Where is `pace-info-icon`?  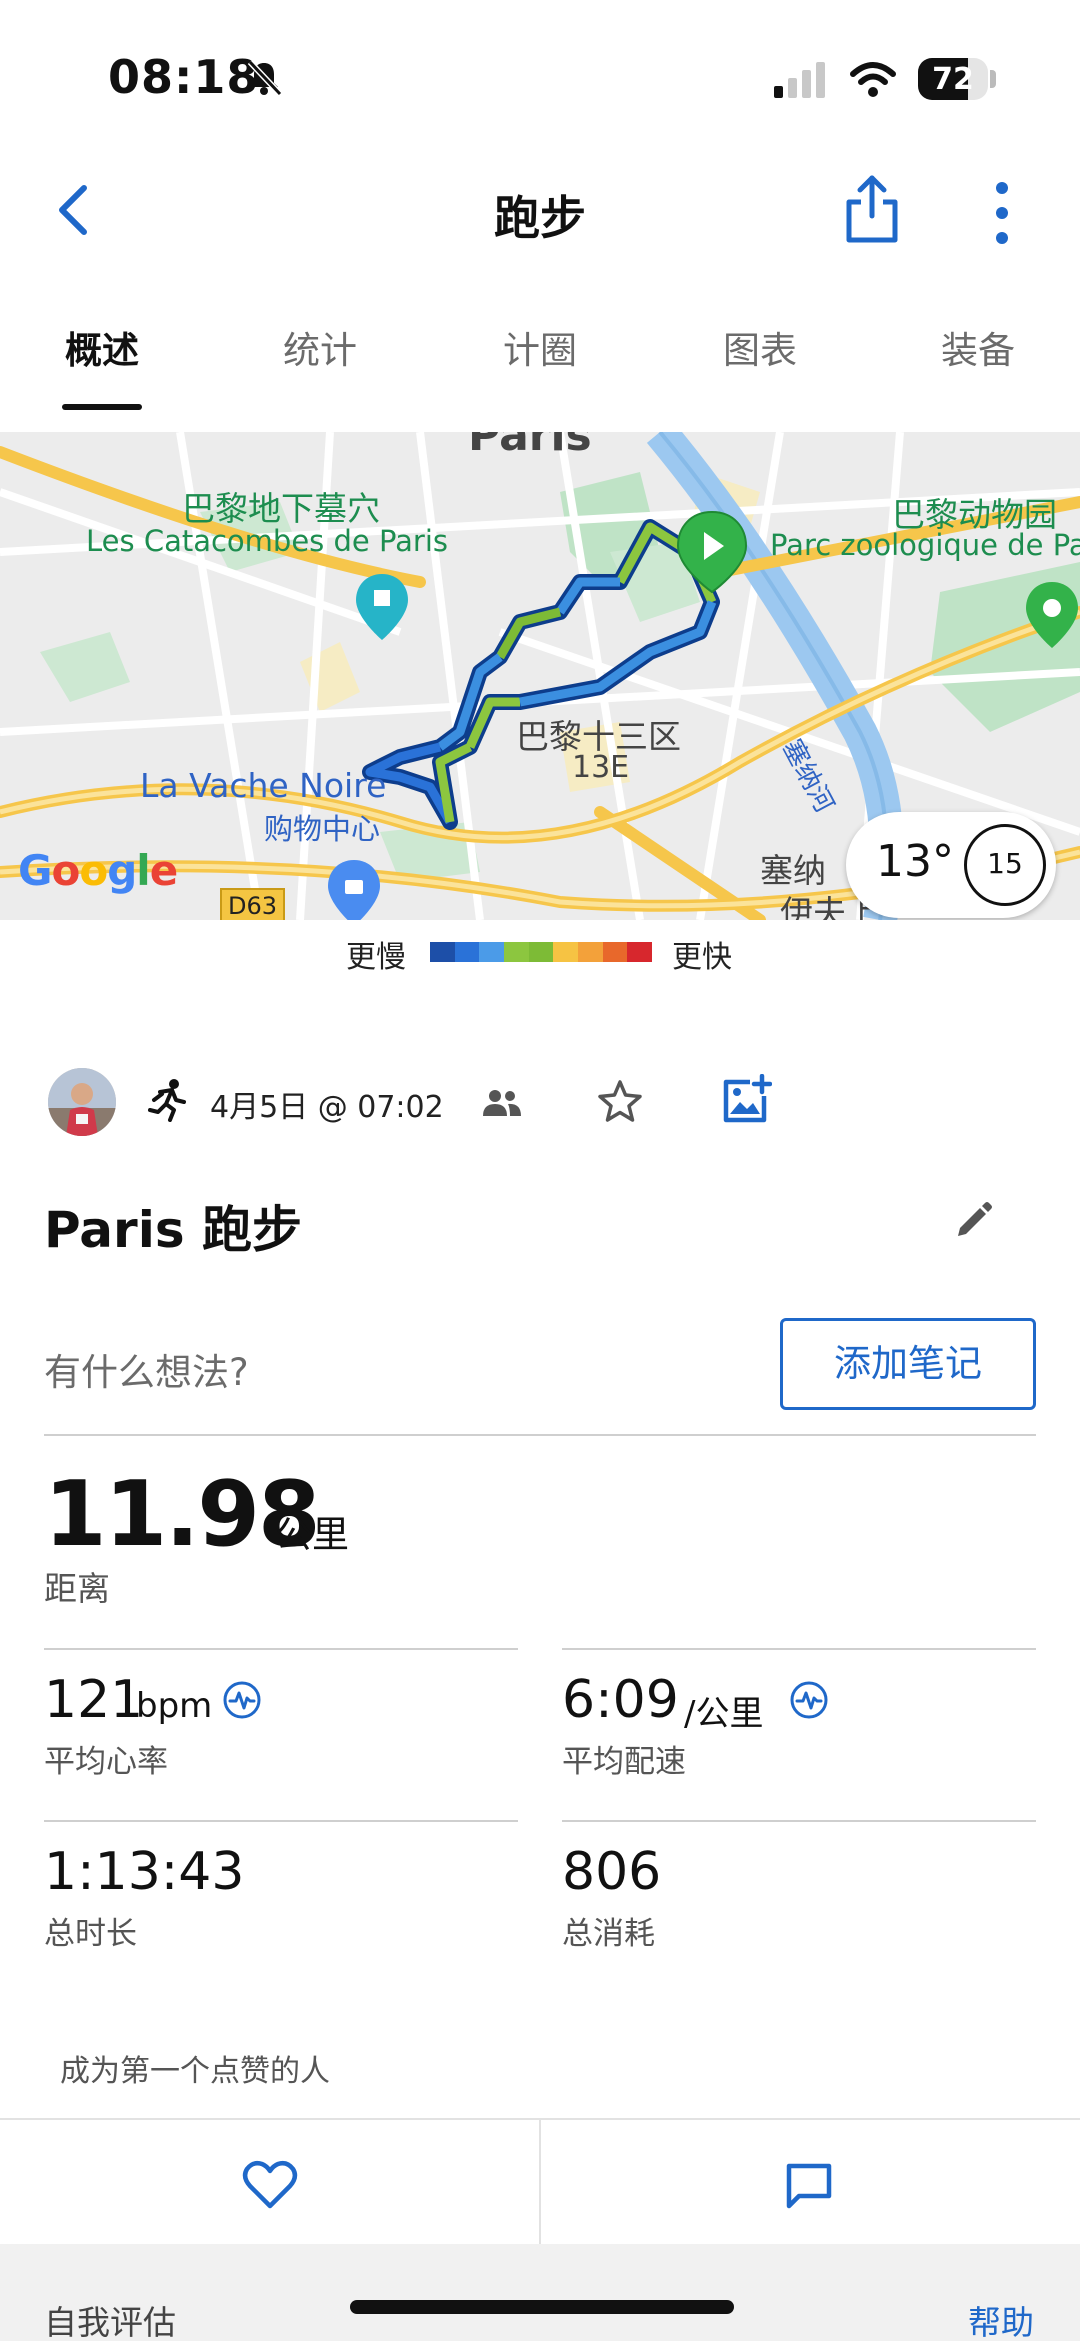
pace-info-icon is located at coordinates (809, 1700).